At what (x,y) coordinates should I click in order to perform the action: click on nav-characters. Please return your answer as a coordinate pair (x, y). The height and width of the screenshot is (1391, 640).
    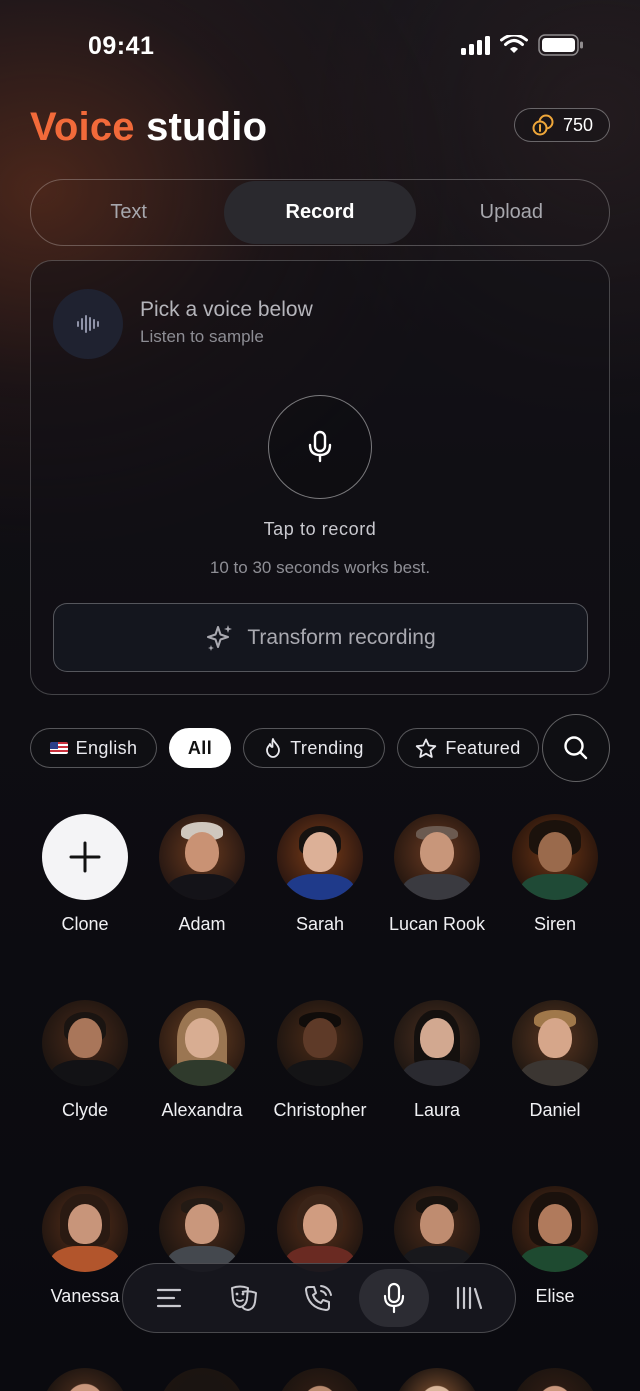
    Looking at the image, I should click on (244, 1298).